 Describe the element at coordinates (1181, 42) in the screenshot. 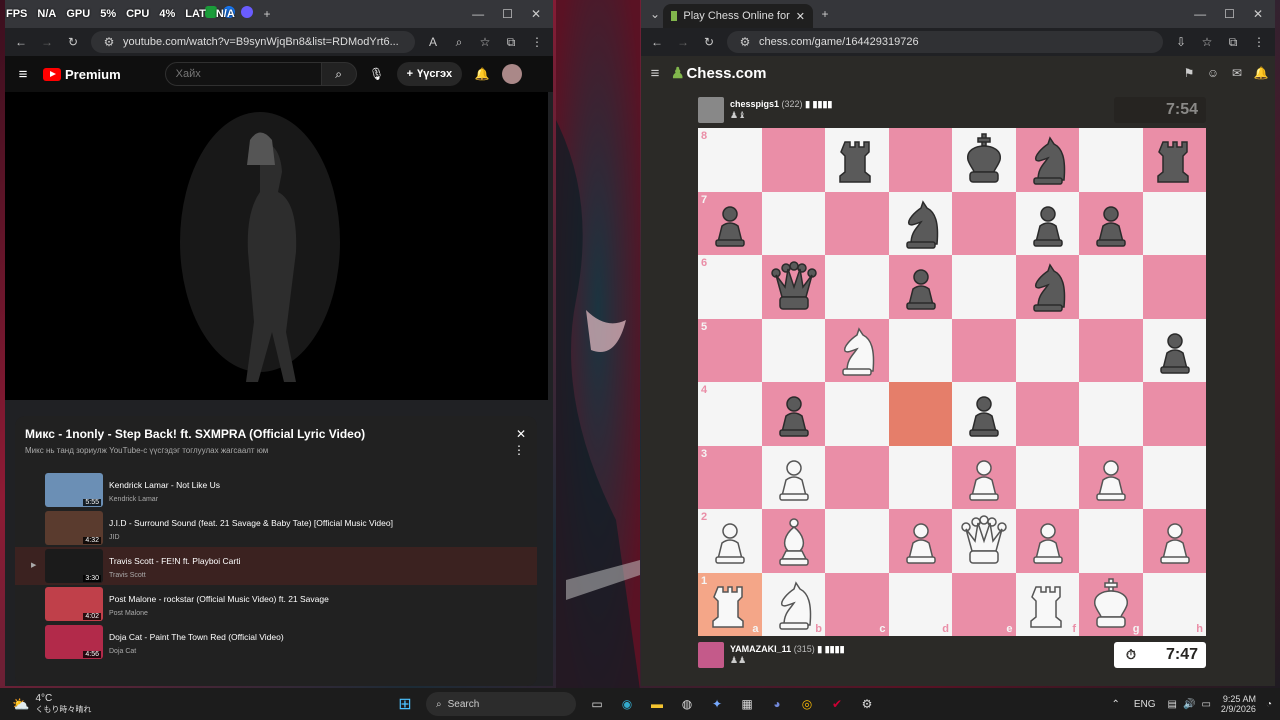

I see `install-app-icon: ⇩` at that location.